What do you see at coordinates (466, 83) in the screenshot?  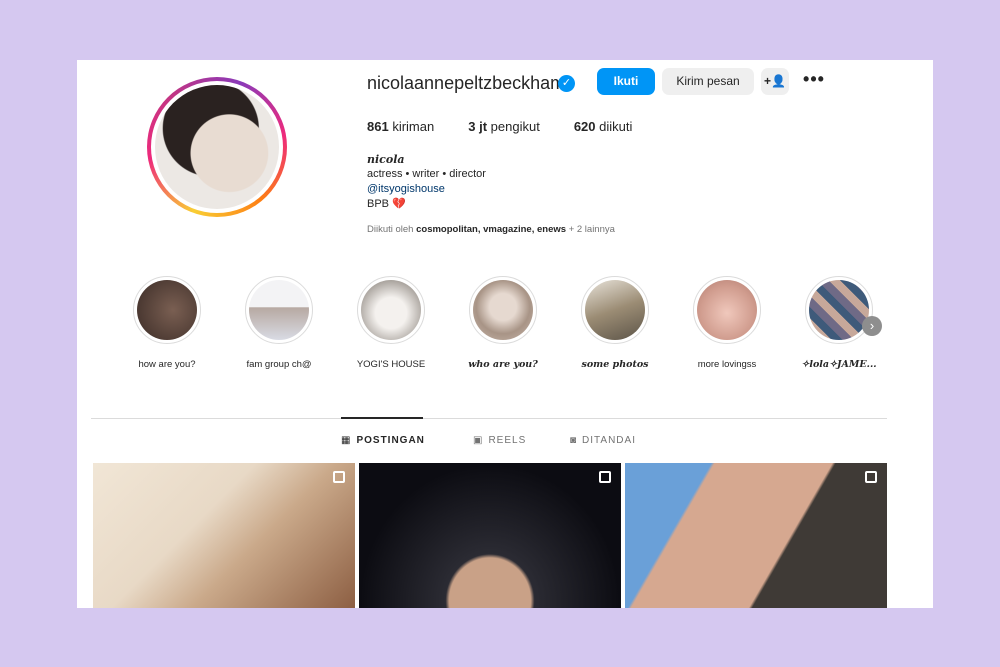 I see `username: nicolaannepeltzbeckham` at bounding box center [466, 83].